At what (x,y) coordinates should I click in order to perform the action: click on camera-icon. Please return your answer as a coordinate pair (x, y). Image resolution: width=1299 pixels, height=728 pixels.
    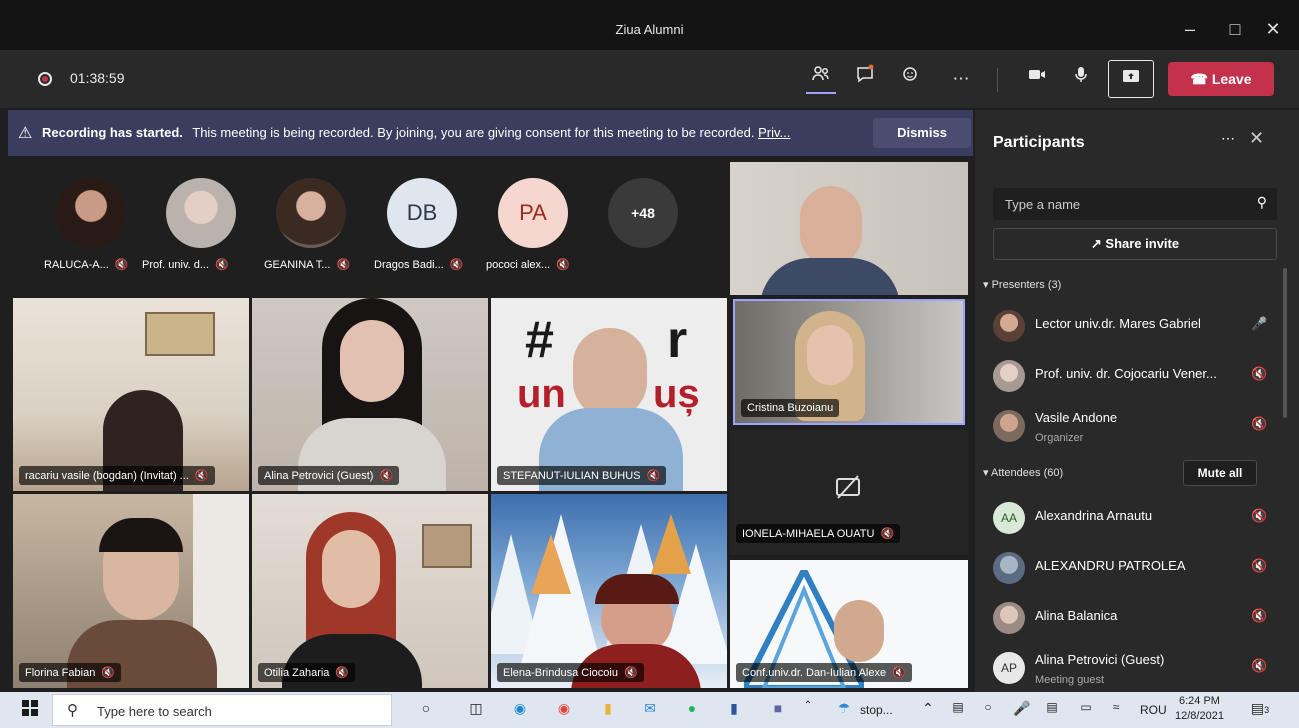
    Looking at the image, I should click on (1037, 79).